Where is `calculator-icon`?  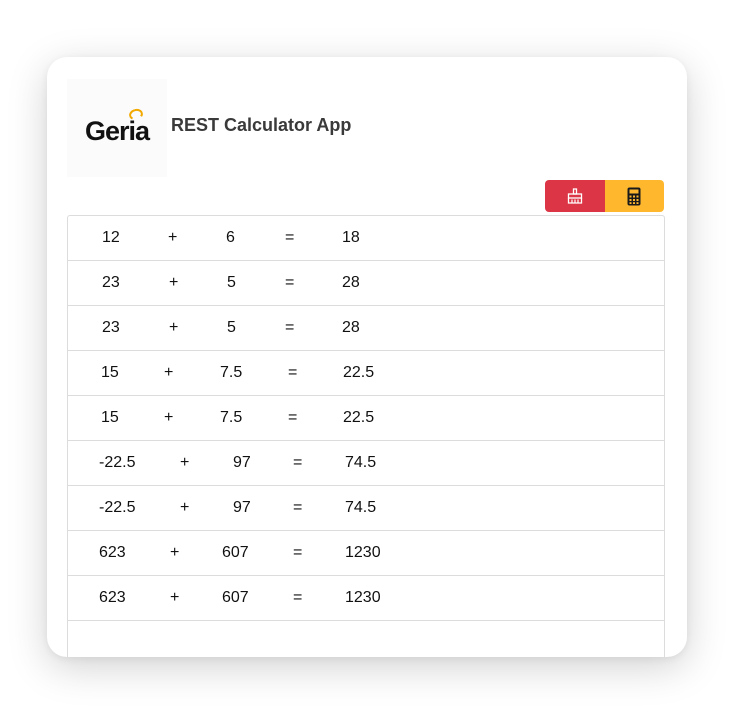
calculator-icon is located at coordinates (634, 196).